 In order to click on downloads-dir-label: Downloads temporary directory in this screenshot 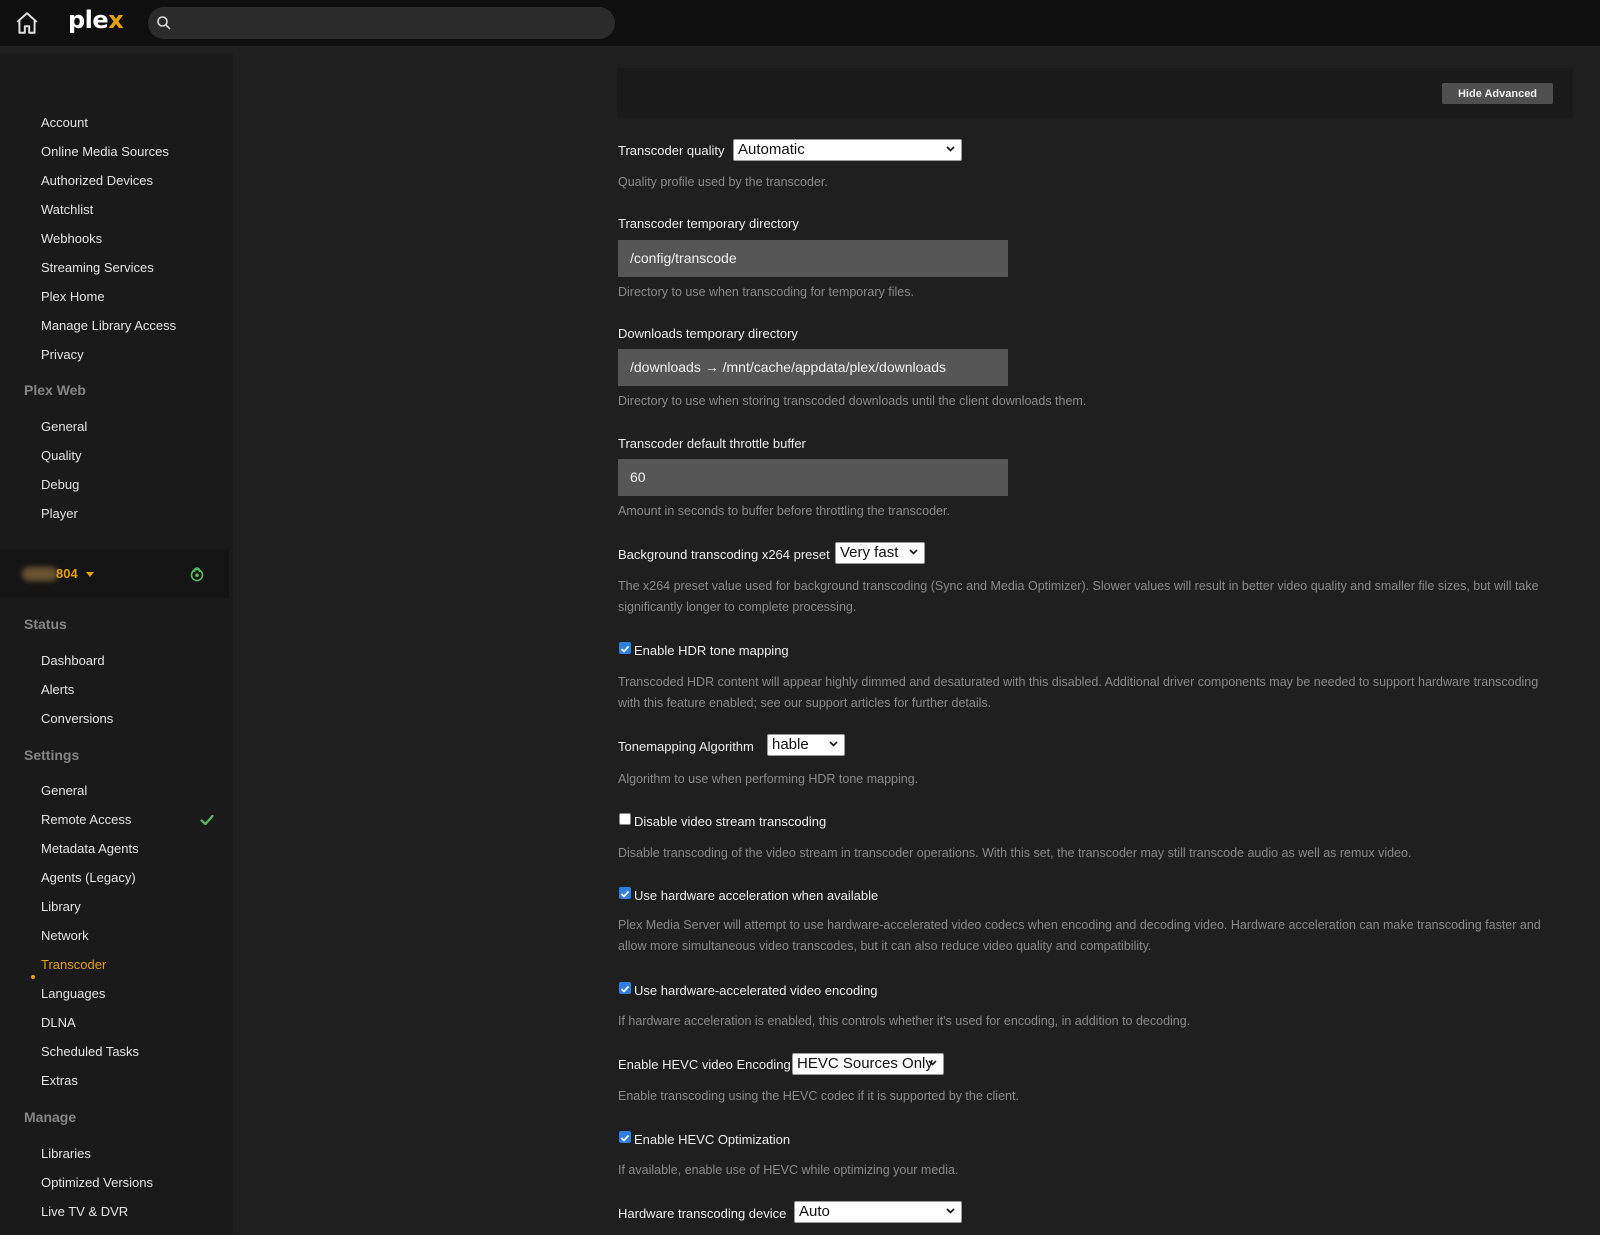, I will do `click(708, 333)`.